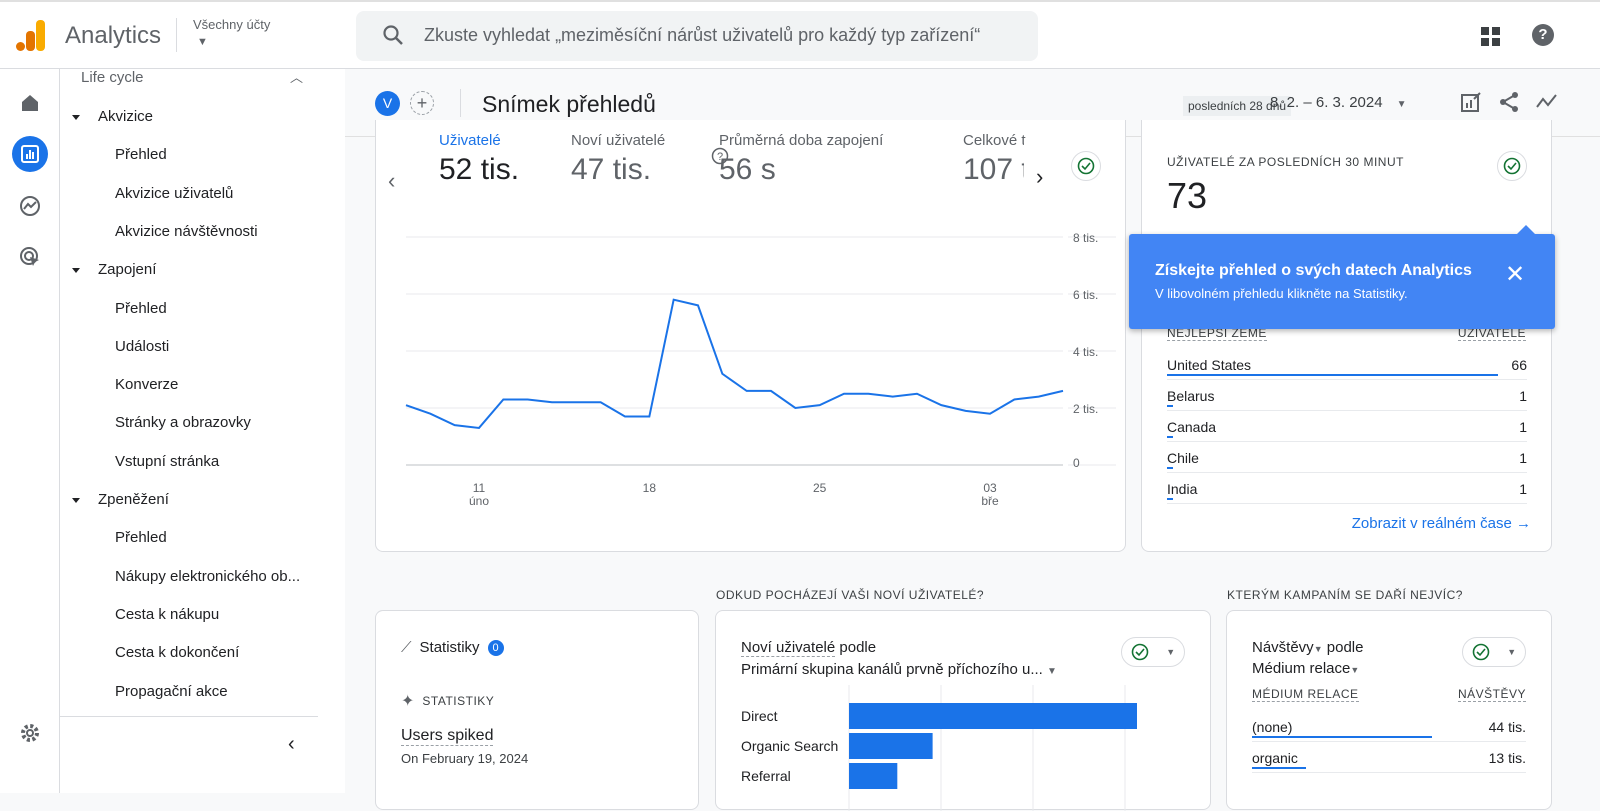 This screenshot has width=1600, height=811. I want to click on x-tick-label: 25, so click(820, 488).